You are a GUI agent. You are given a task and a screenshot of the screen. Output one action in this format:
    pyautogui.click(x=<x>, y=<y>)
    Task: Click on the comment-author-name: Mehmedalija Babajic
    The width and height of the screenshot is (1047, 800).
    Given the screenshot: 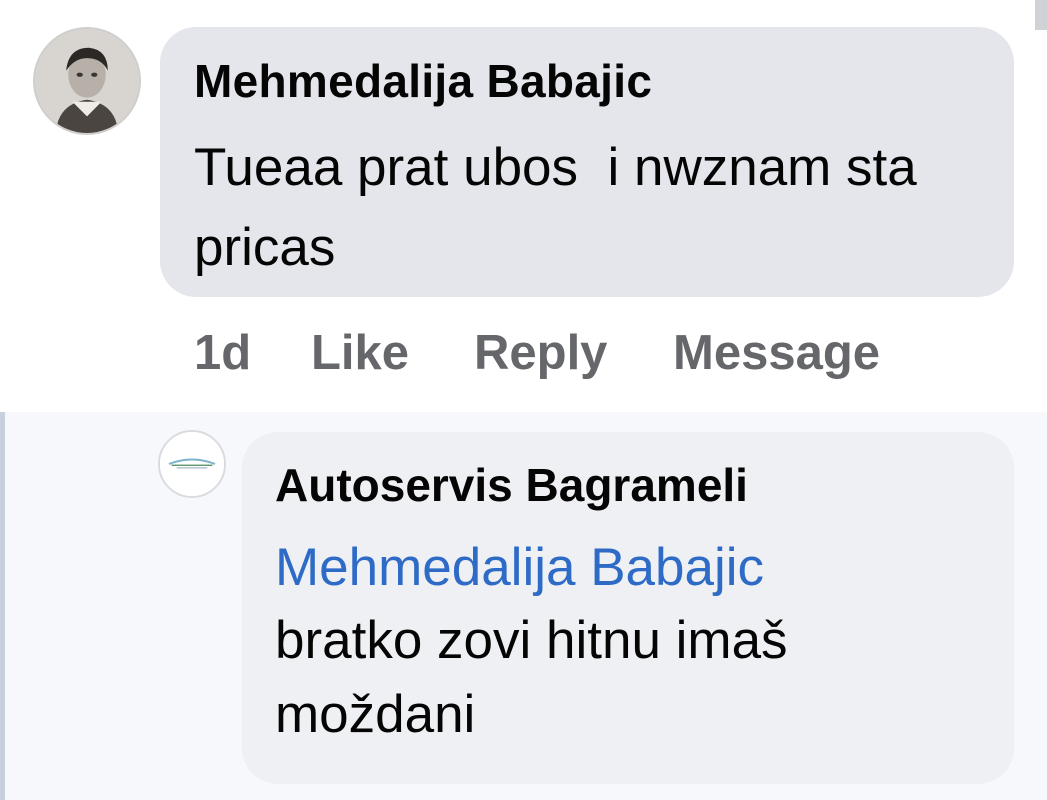 What is the action you would take?
    pyautogui.click(x=423, y=81)
    